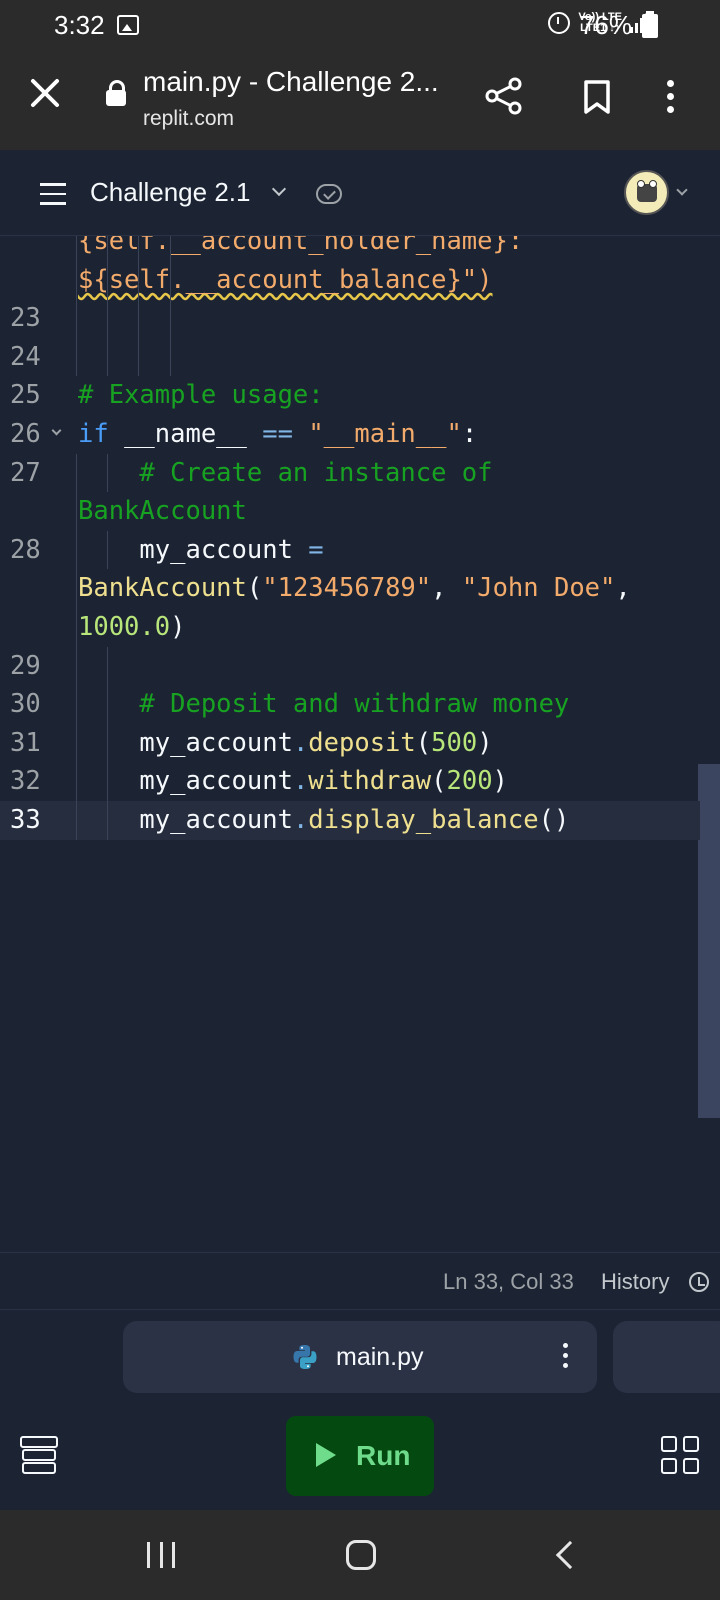 Image resolution: width=720 pixels, height=1600 pixels. I want to click on code-token: "123456789", so click(347, 588).